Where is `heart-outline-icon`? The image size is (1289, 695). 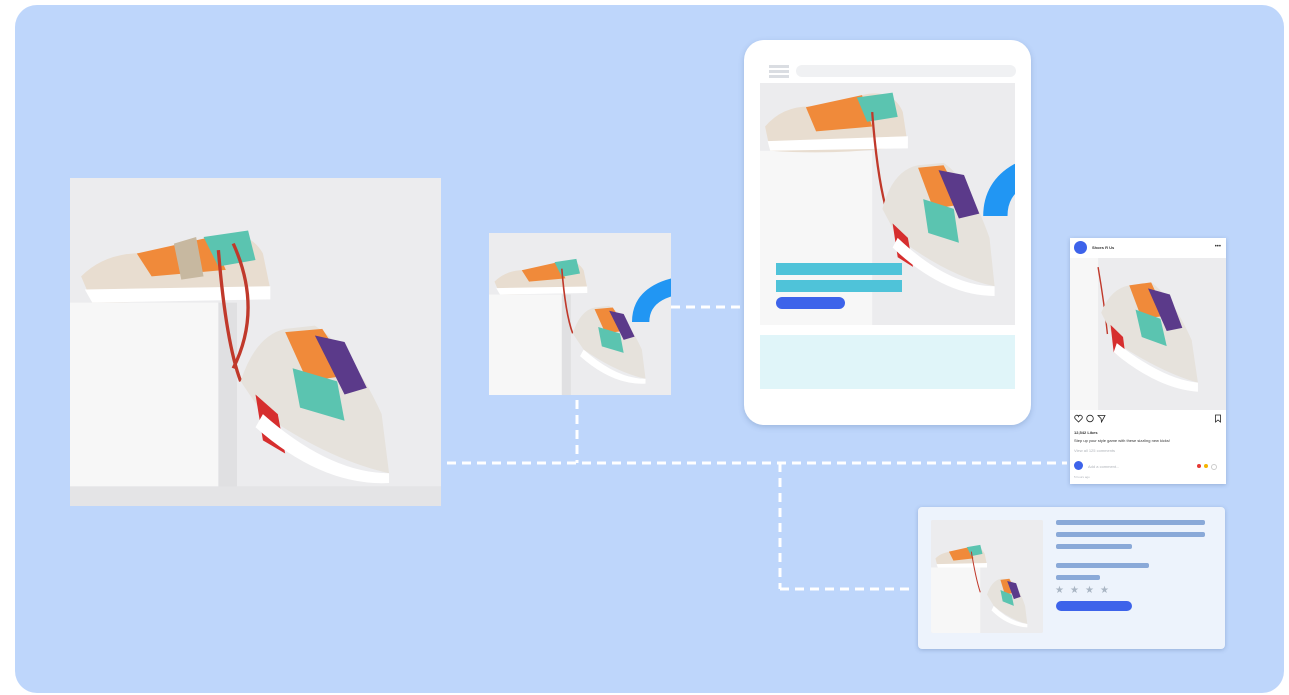 heart-outline-icon is located at coordinates (1078, 418).